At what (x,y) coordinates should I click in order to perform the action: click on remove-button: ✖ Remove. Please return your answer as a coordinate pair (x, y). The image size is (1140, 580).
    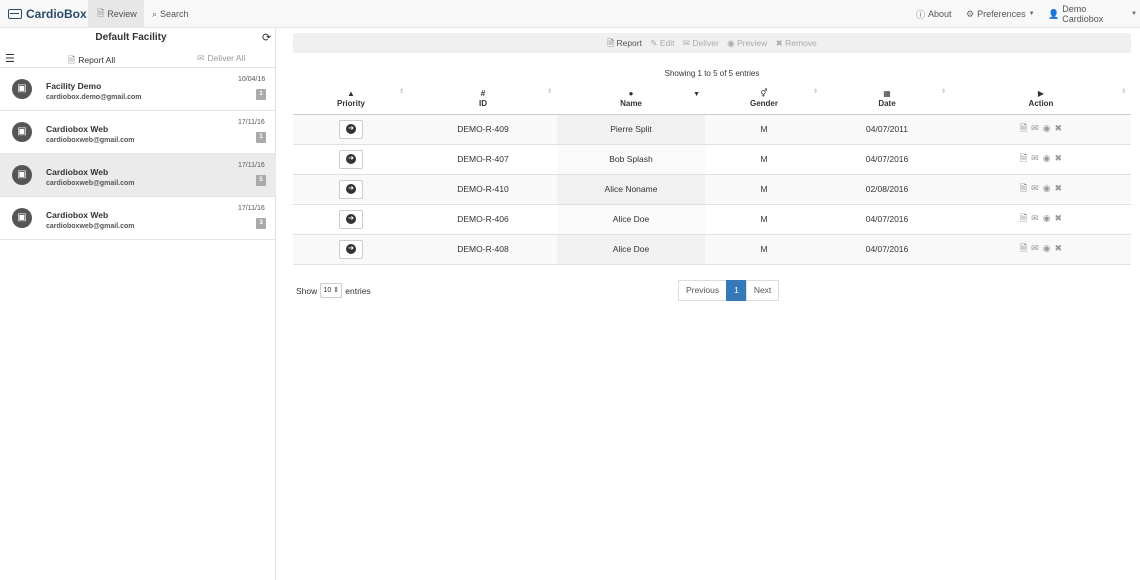
    Looking at the image, I should click on (796, 43).